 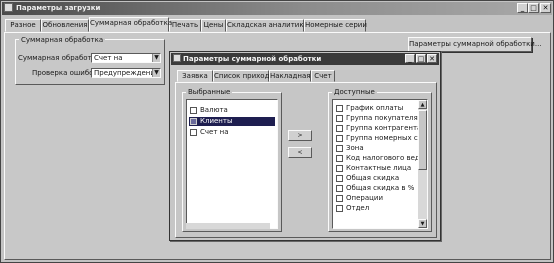 I want to click on list-item: Операции, so click(x=359, y=198).